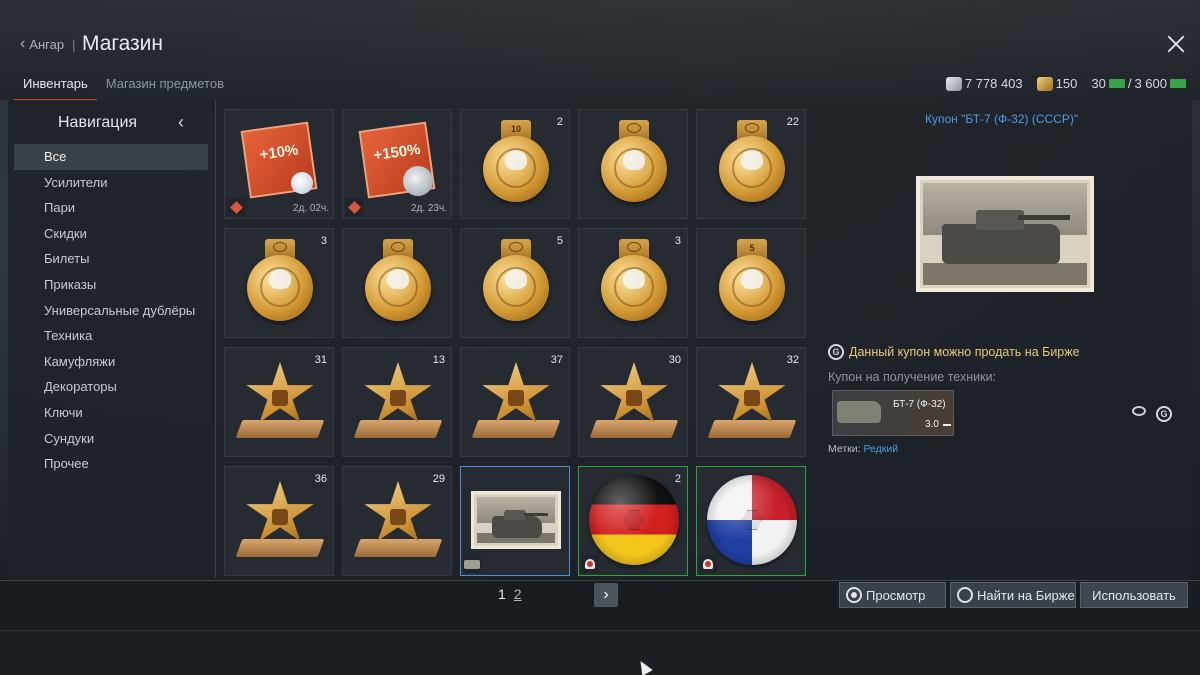 Image resolution: width=1200 pixels, height=675 pixels. Describe the element at coordinates (310, 208) in the screenshot. I see `booster-time-left: 2д. 02ч.` at that location.